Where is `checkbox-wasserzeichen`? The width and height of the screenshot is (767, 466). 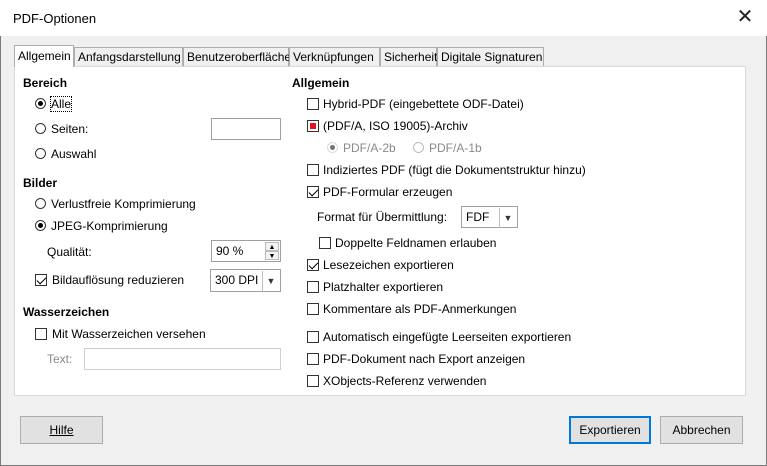 checkbox-wasserzeichen is located at coordinates (41, 334).